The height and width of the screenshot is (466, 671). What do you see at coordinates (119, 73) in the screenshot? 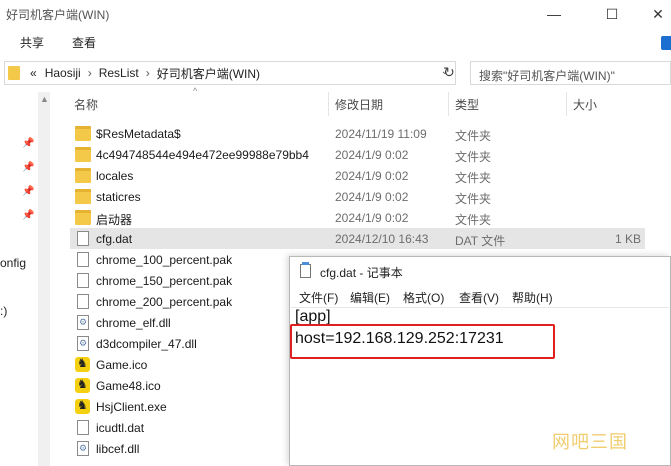
I see `breadcrumb-reslist: ResList` at bounding box center [119, 73].